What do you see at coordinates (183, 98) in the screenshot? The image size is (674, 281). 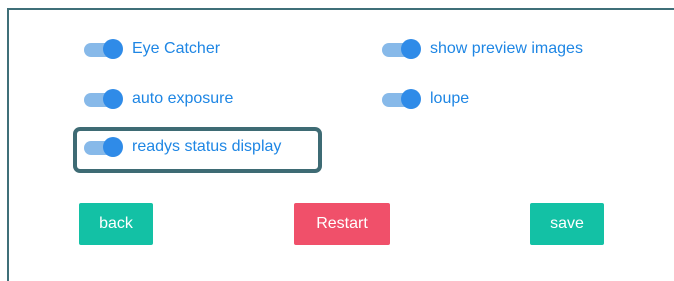 I see `auto-exposure-label: auto exposure` at bounding box center [183, 98].